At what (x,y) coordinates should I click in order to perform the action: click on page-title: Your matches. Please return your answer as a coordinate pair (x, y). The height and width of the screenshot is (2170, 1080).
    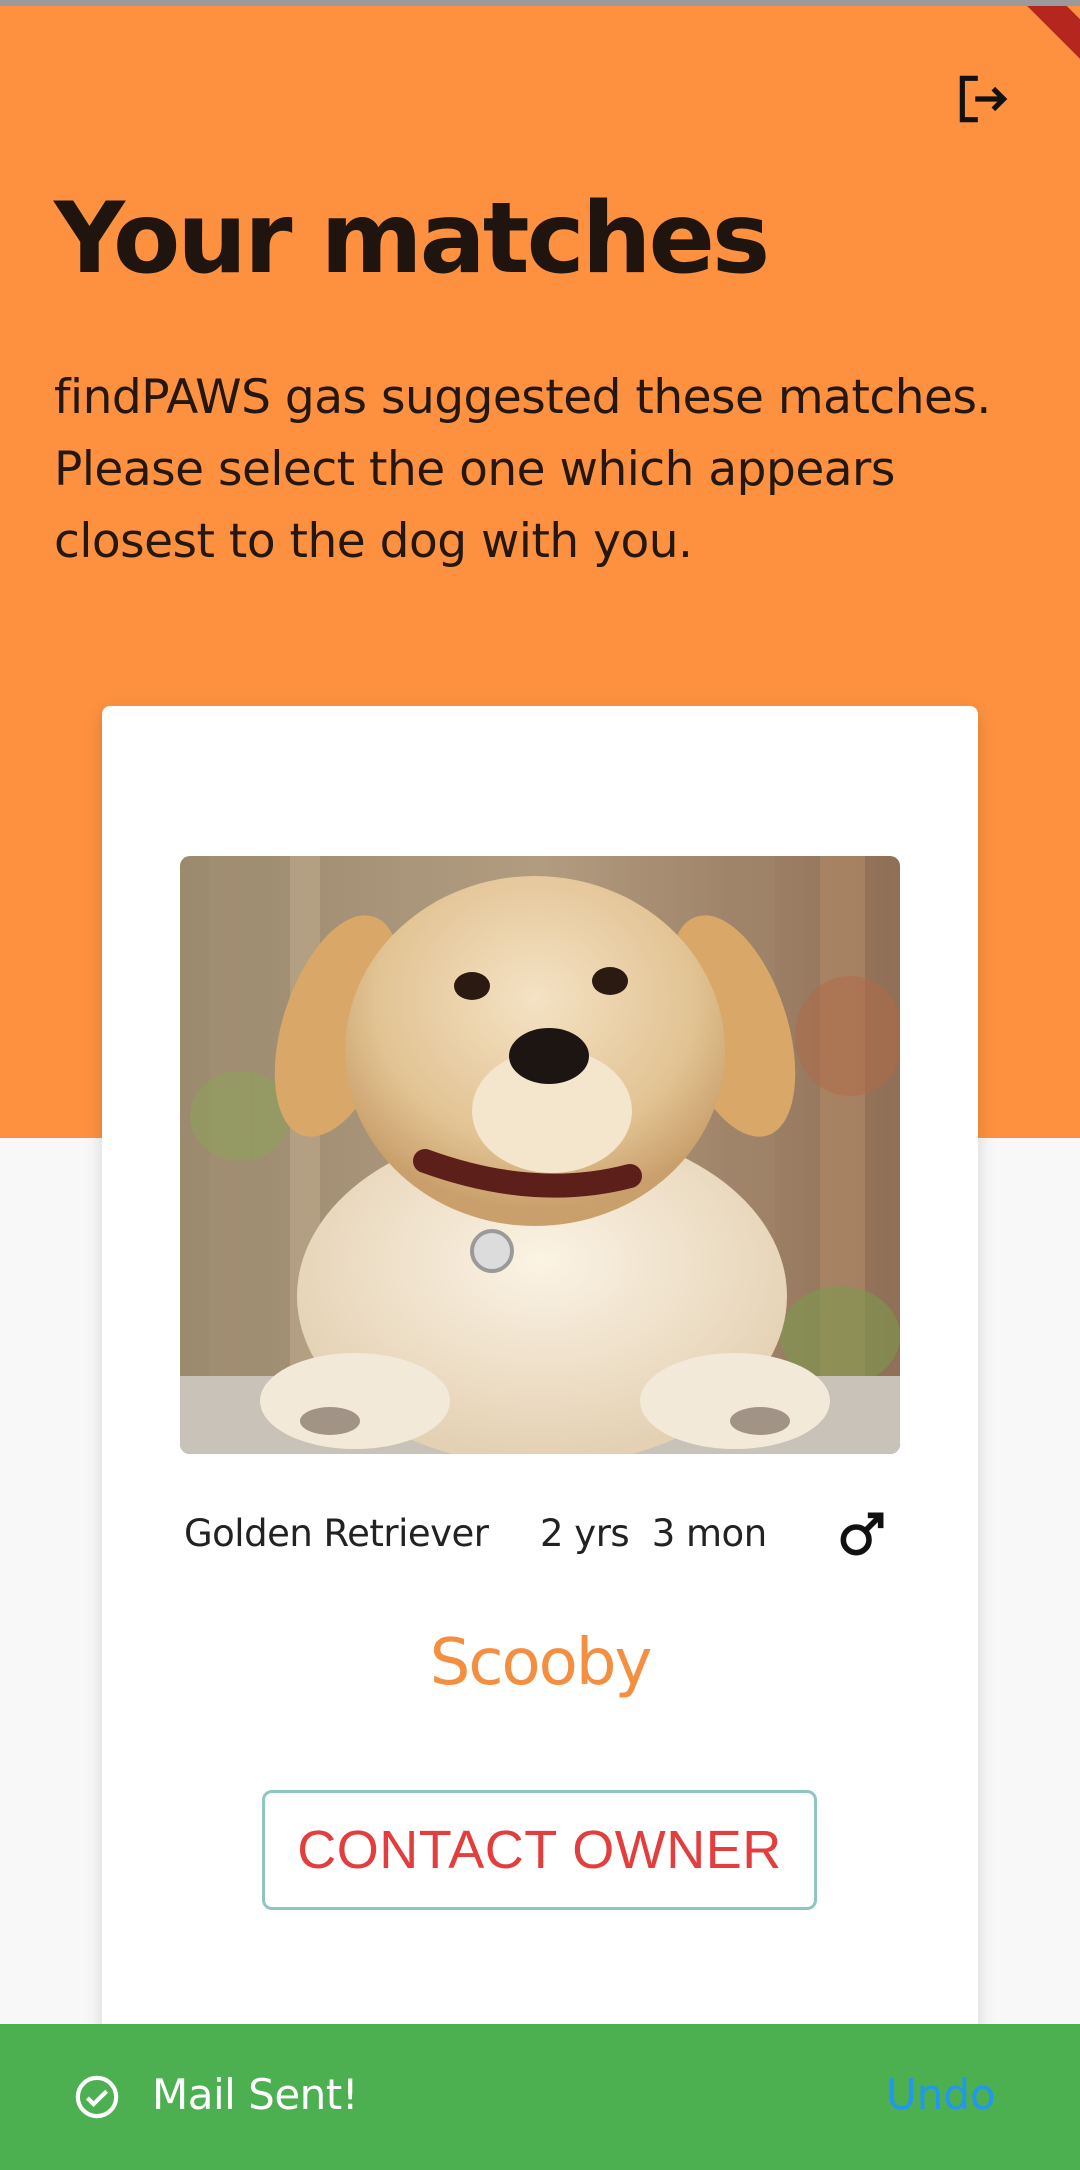
    Looking at the image, I should click on (412, 239).